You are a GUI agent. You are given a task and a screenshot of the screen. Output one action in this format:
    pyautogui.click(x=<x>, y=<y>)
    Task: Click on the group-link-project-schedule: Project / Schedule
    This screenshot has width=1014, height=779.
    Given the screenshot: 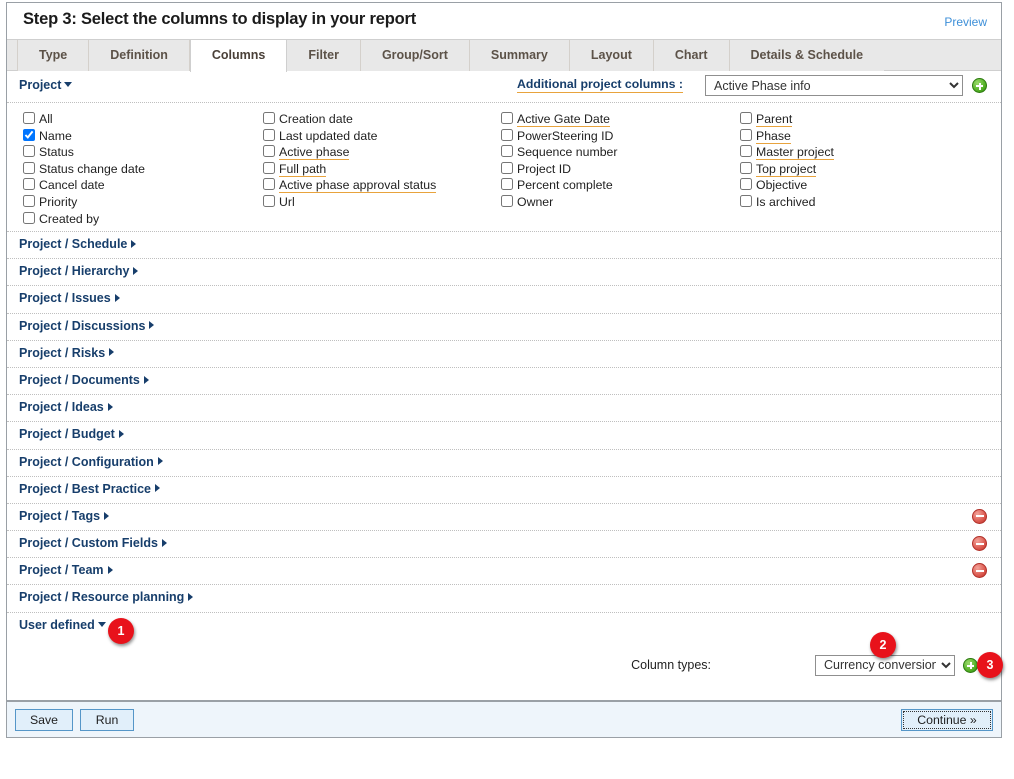 What is the action you would take?
    pyautogui.click(x=78, y=244)
    